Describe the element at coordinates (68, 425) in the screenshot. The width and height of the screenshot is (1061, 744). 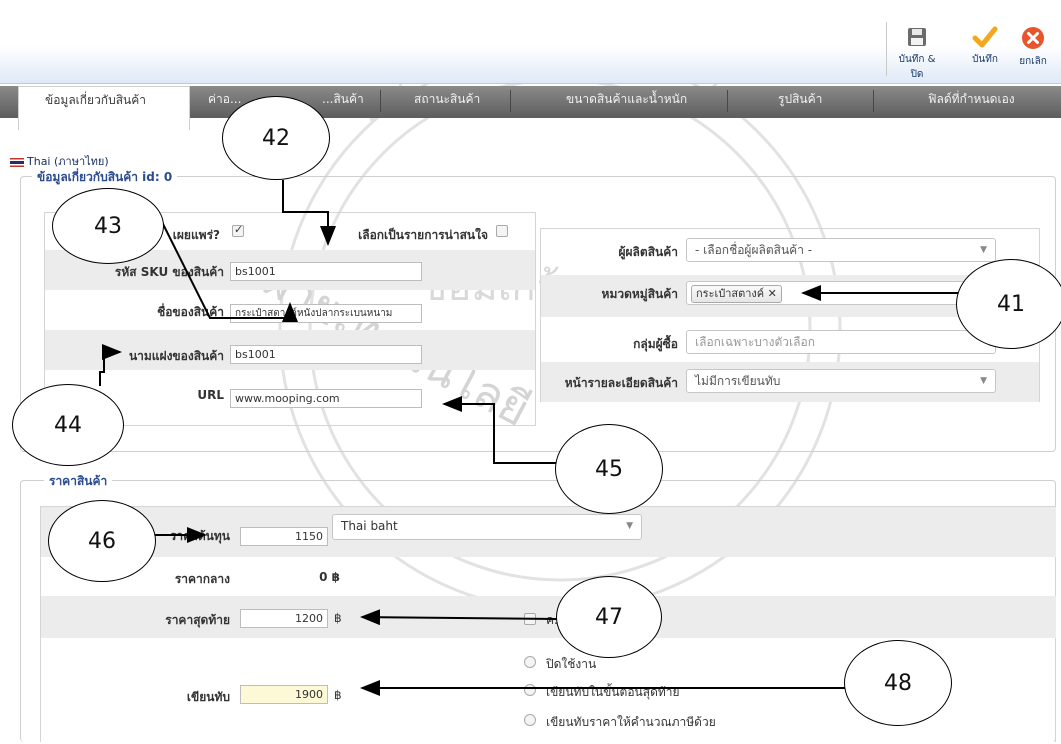
I see `callout-44: 44` at that location.